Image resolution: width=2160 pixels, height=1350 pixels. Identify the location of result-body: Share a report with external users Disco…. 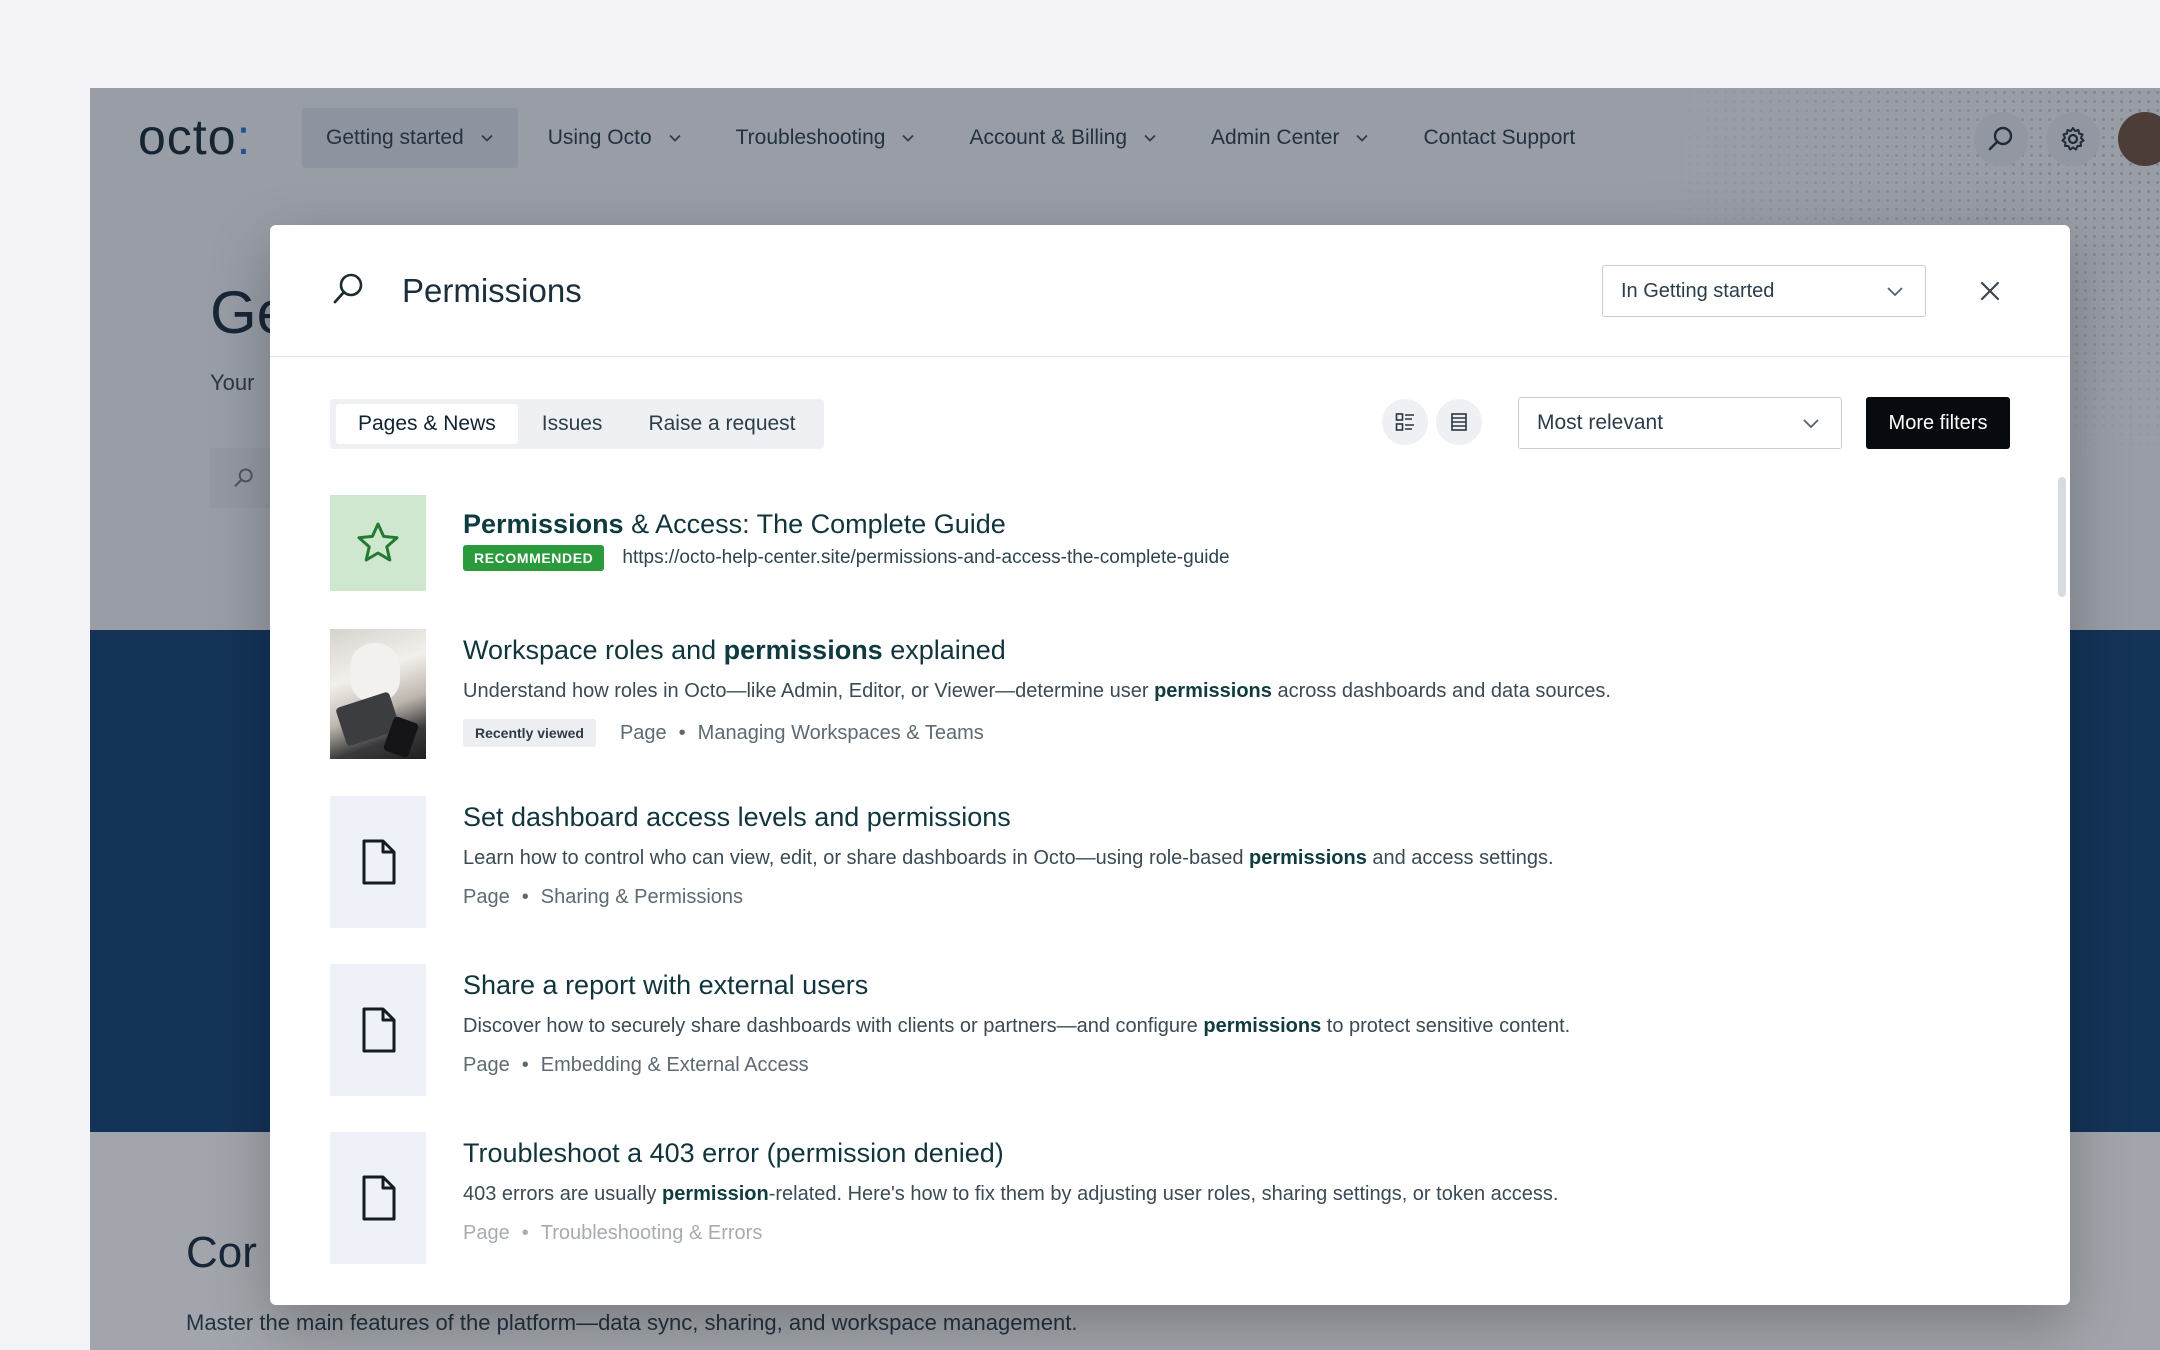
(1246, 1032).